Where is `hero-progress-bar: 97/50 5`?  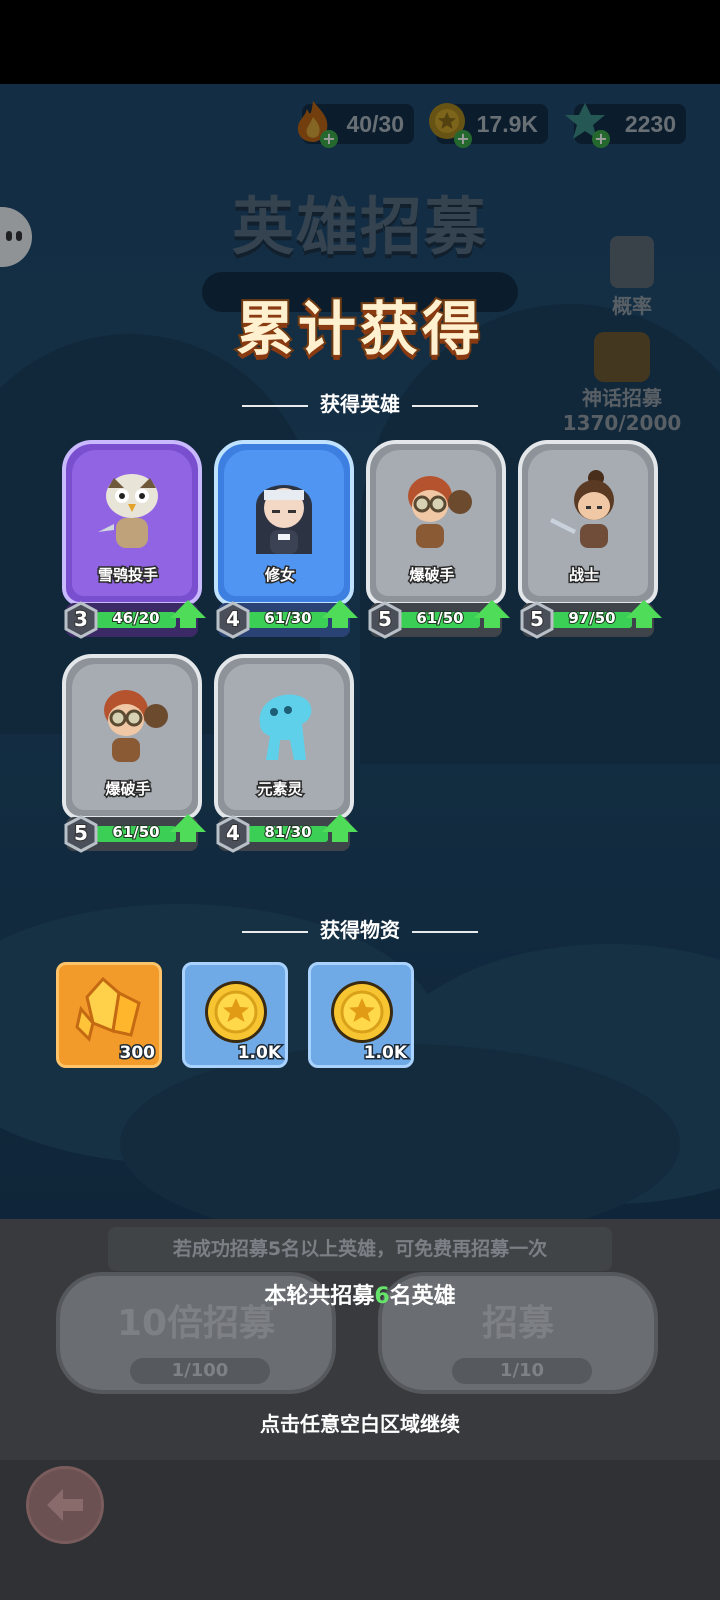 hero-progress-bar: 97/50 5 is located at coordinates (591, 619).